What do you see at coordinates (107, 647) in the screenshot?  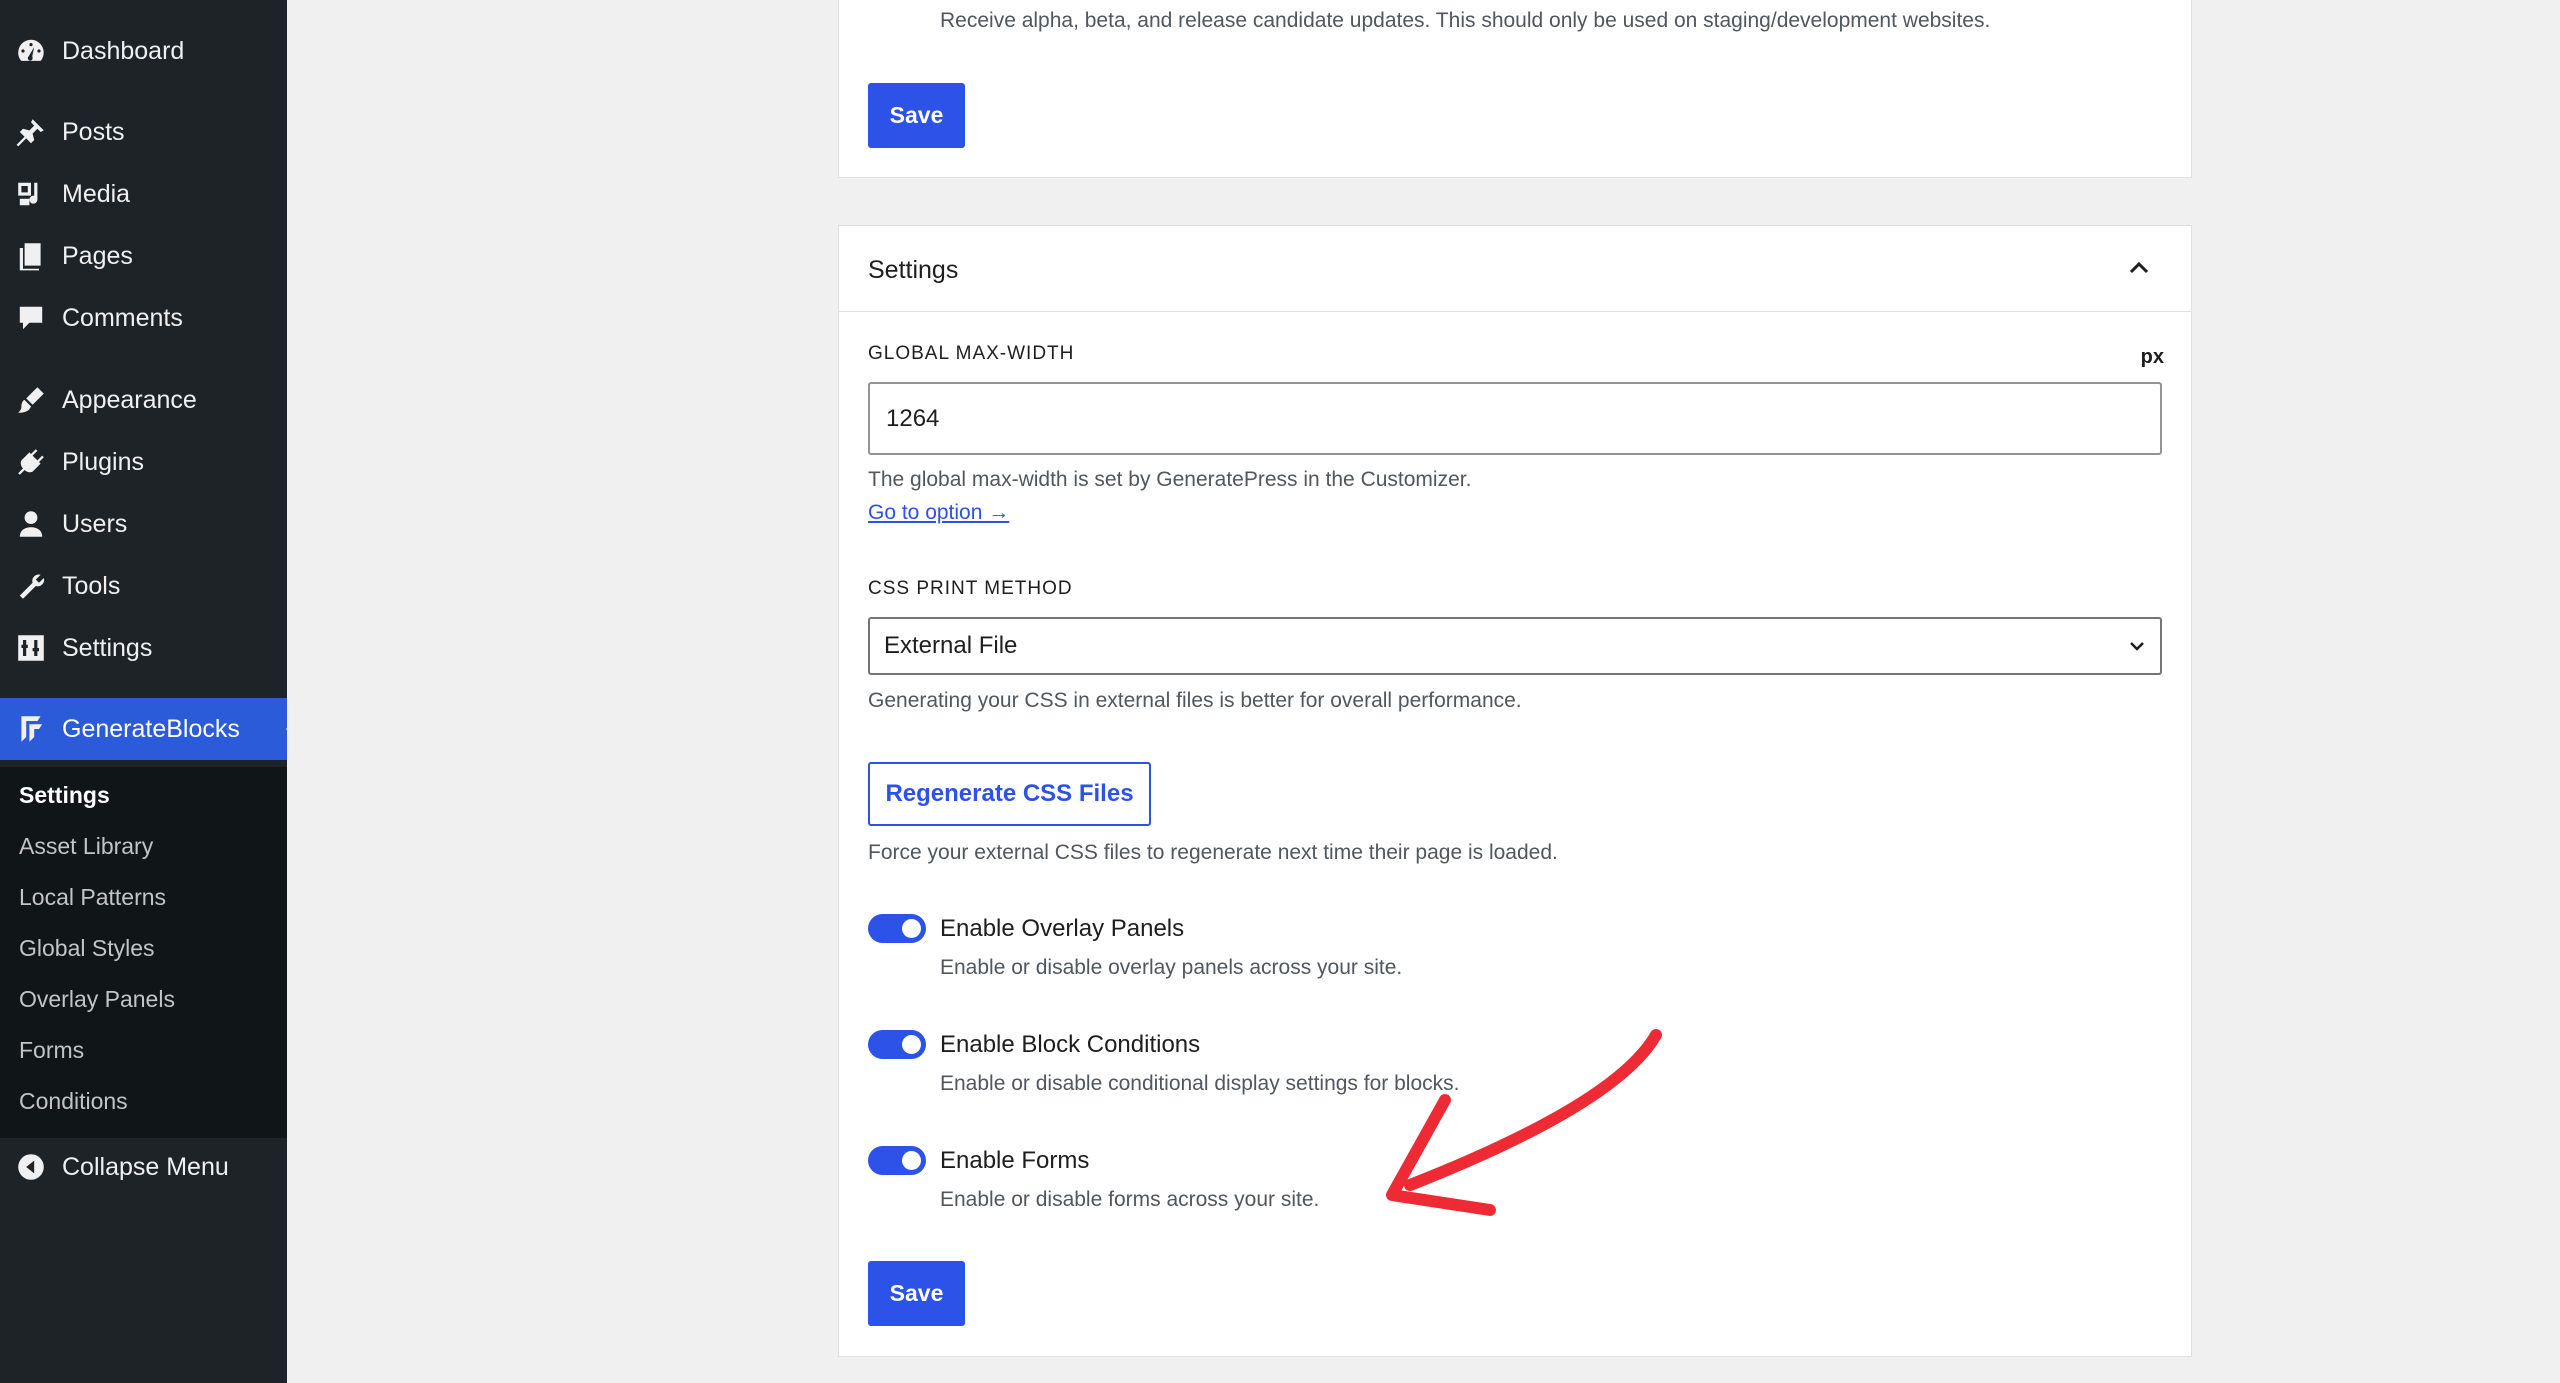 I see `sidebar-item-label: Settings` at bounding box center [107, 647].